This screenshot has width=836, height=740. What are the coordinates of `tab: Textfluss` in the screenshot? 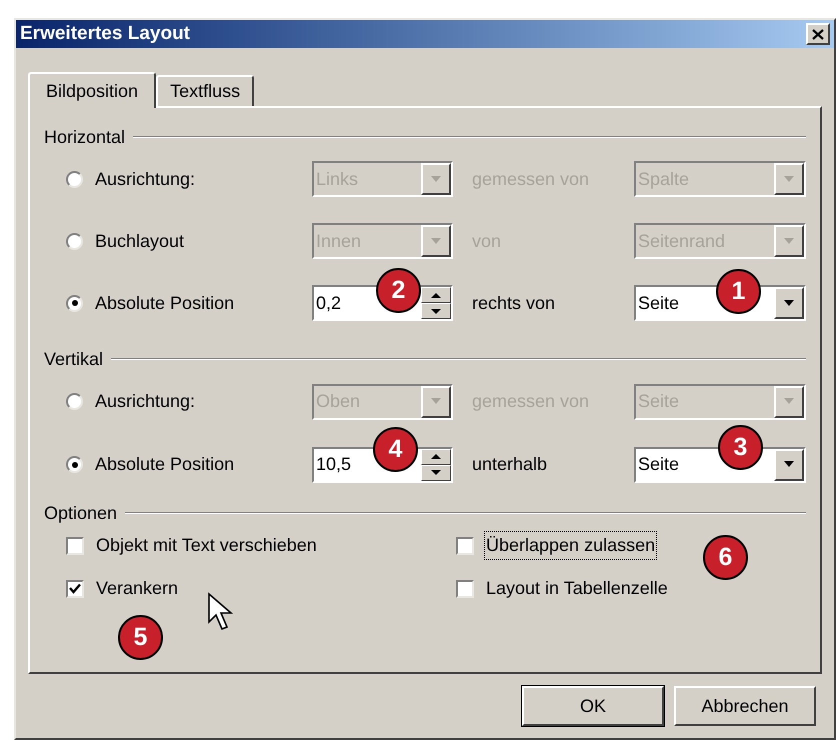 It's located at (205, 90).